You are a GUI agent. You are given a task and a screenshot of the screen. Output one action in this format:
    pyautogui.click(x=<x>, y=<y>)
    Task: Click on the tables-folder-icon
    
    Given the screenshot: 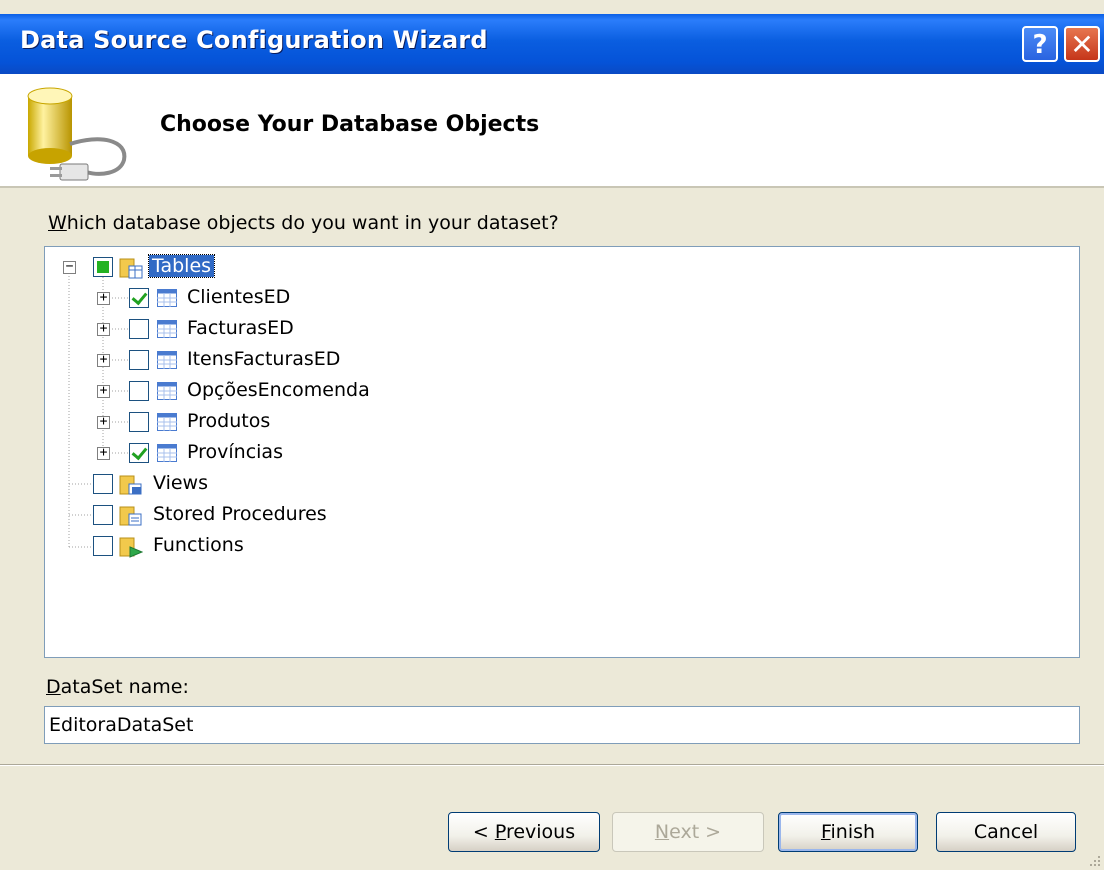 What is the action you would take?
    pyautogui.click(x=131, y=268)
    